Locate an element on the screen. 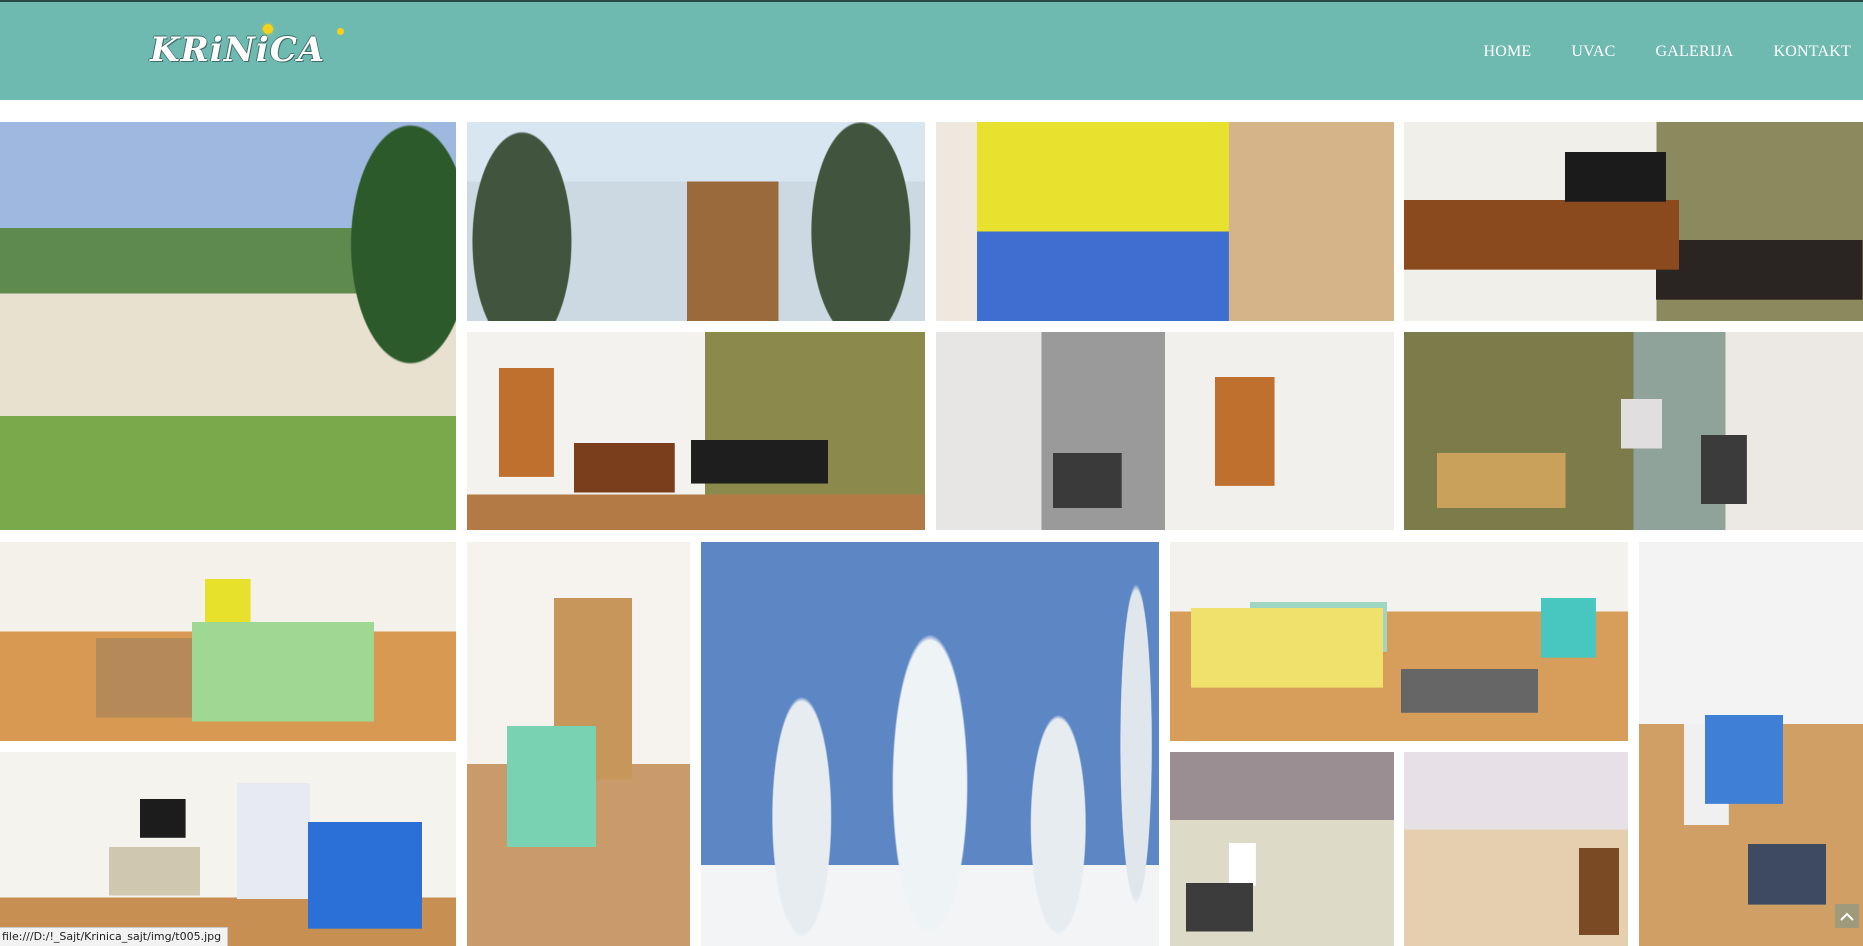 Image resolution: width=1863 pixels, height=946 pixels. nav-link-uvac: UVAC is located at coordinates (1593, 52).